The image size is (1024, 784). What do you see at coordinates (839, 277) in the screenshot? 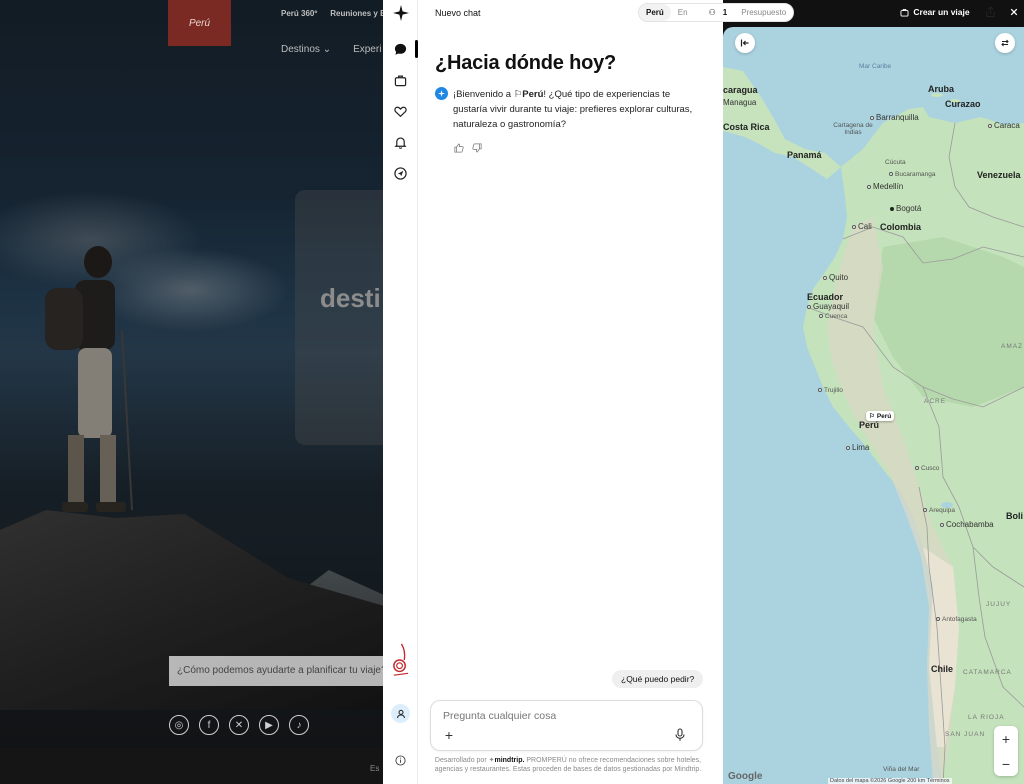
I see `quito-text: Quito` at bounding box center [839, 277].